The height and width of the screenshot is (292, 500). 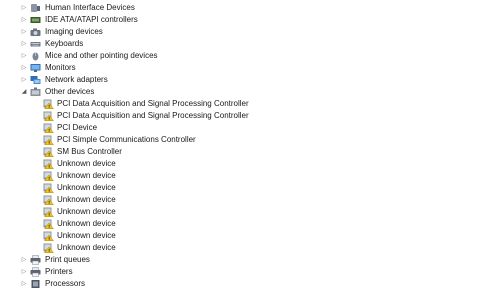 What do you see at coordinates (250, 80) in the screenshot?
I see `tree-category-network-adapters: Network adapters` at bounding box center [250, 80].